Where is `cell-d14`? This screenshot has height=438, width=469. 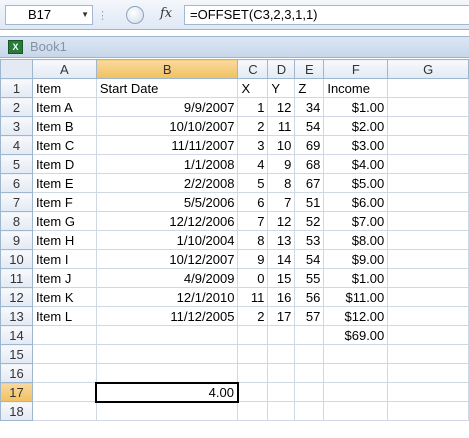 cell-d14 is located at coordinates (281, 335).